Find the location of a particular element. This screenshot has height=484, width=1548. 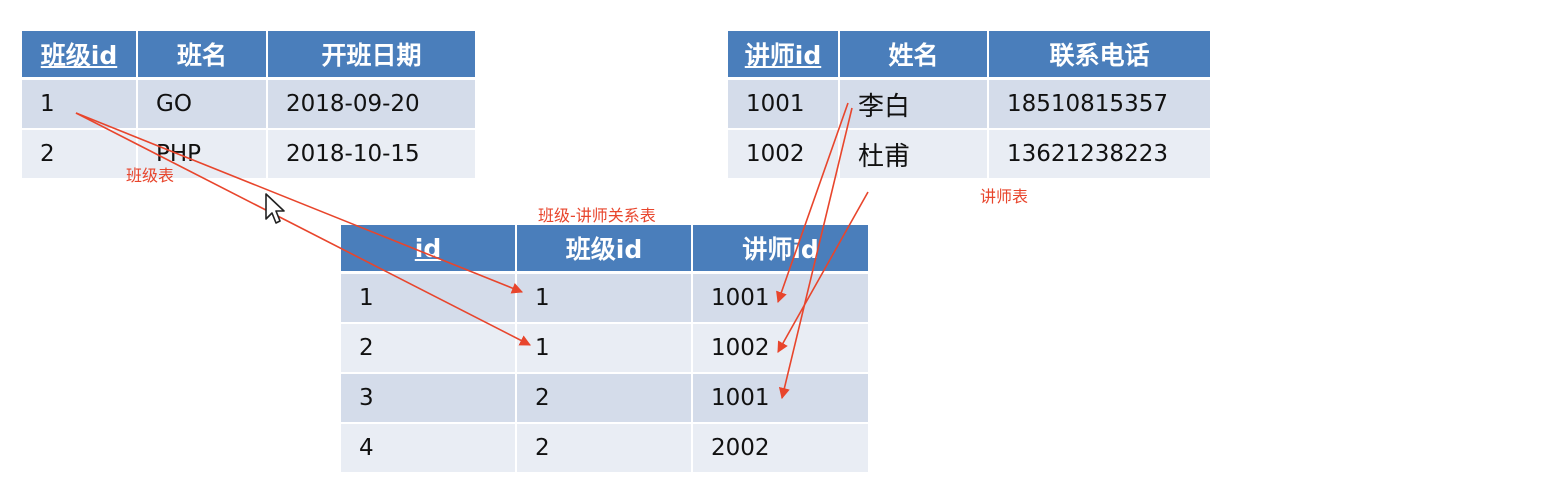

table-cell: 2002 is located at coordinates (780, 448).